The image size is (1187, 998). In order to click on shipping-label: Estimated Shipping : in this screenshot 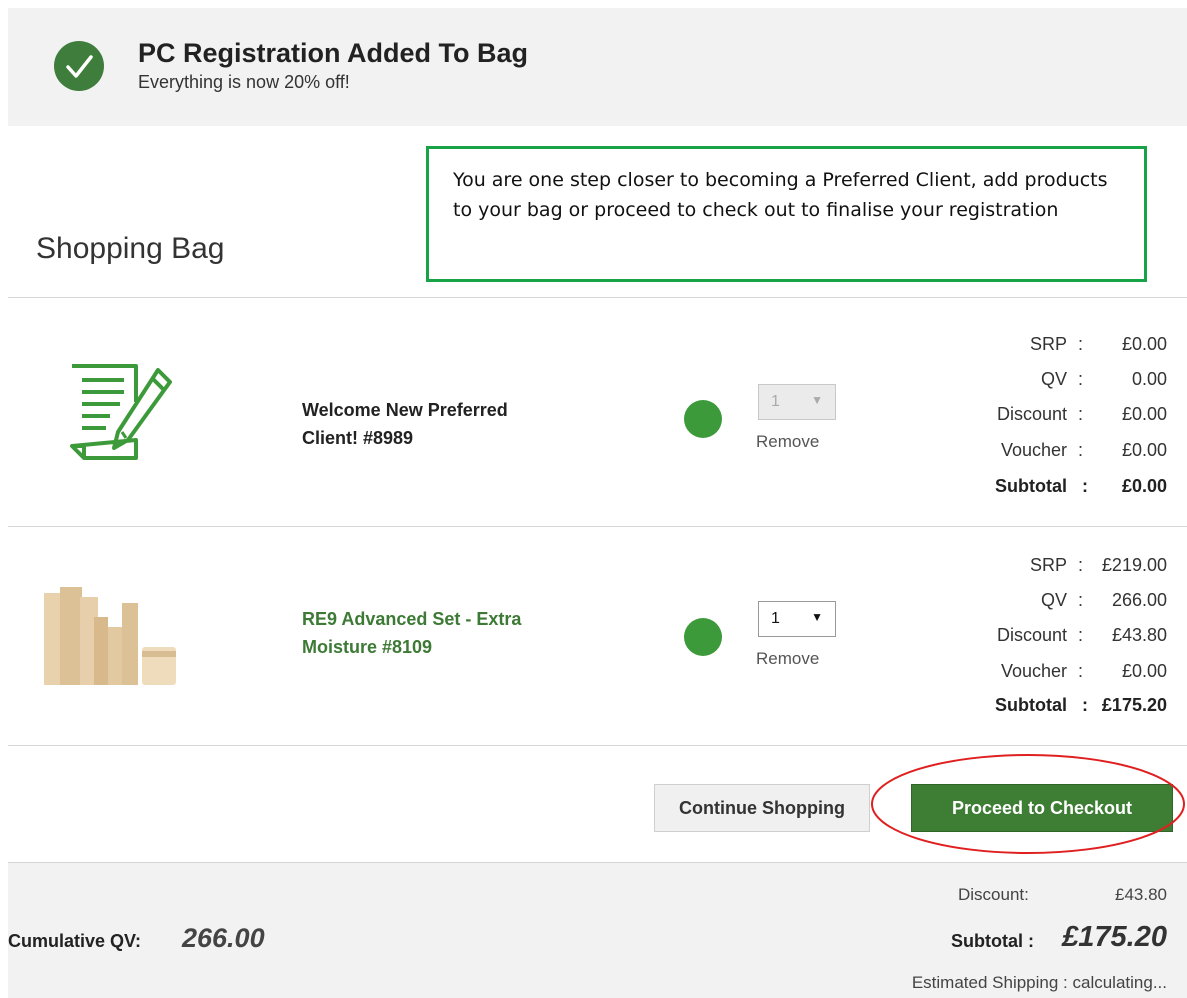, I will do `click(989, 982)`.